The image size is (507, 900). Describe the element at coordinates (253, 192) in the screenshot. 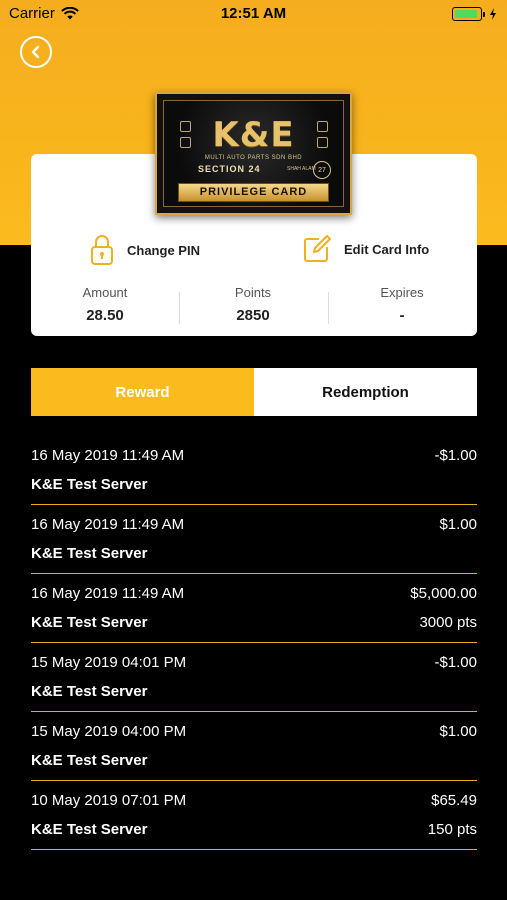

I see `card-type-banner: PRIVILEGE CARD` at that location.